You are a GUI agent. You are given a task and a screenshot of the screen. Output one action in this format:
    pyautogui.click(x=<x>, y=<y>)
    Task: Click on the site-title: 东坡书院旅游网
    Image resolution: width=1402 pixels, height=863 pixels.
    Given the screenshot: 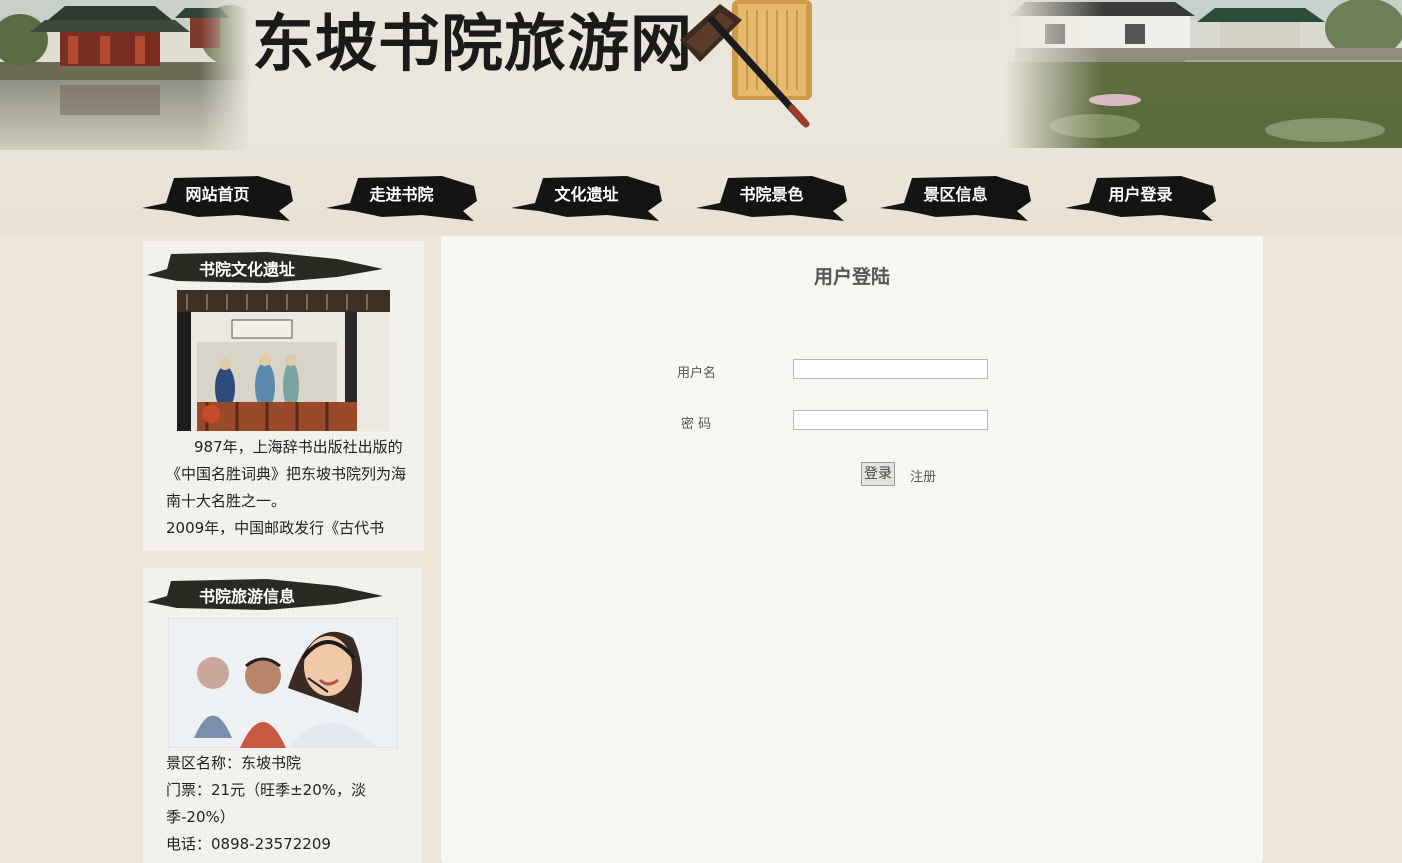 What is the action you would take?
    pyautogui.click(x=473, y=43)
    